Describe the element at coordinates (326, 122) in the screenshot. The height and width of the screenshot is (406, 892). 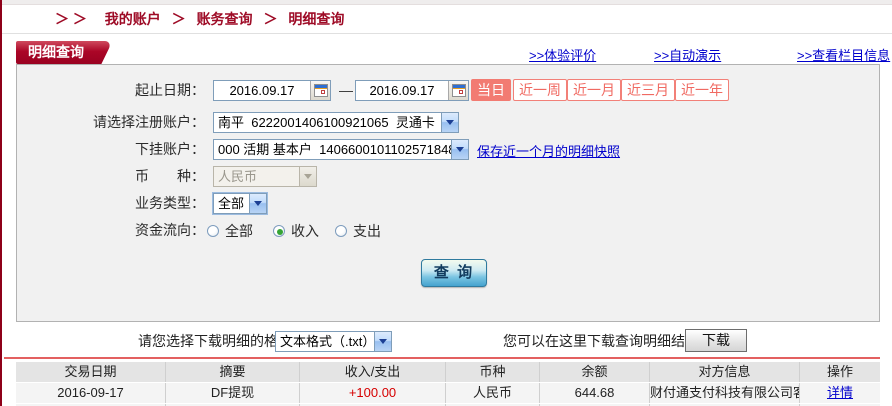
I see `register-account-value: 南平 6222001406100921065 灵通卡` at that location.